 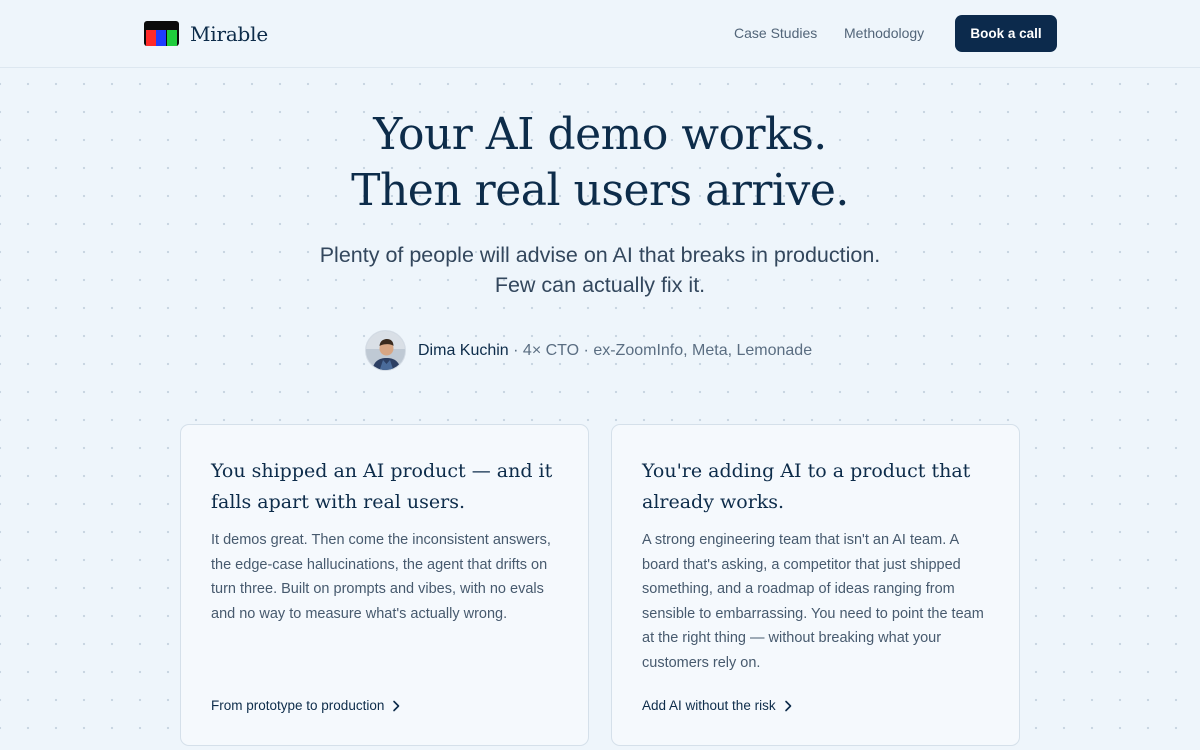 What do you see at coordinates (884, 33) in the screenshot?
I see `nav-methodology: Methodology` at bounding box center [884, 33].